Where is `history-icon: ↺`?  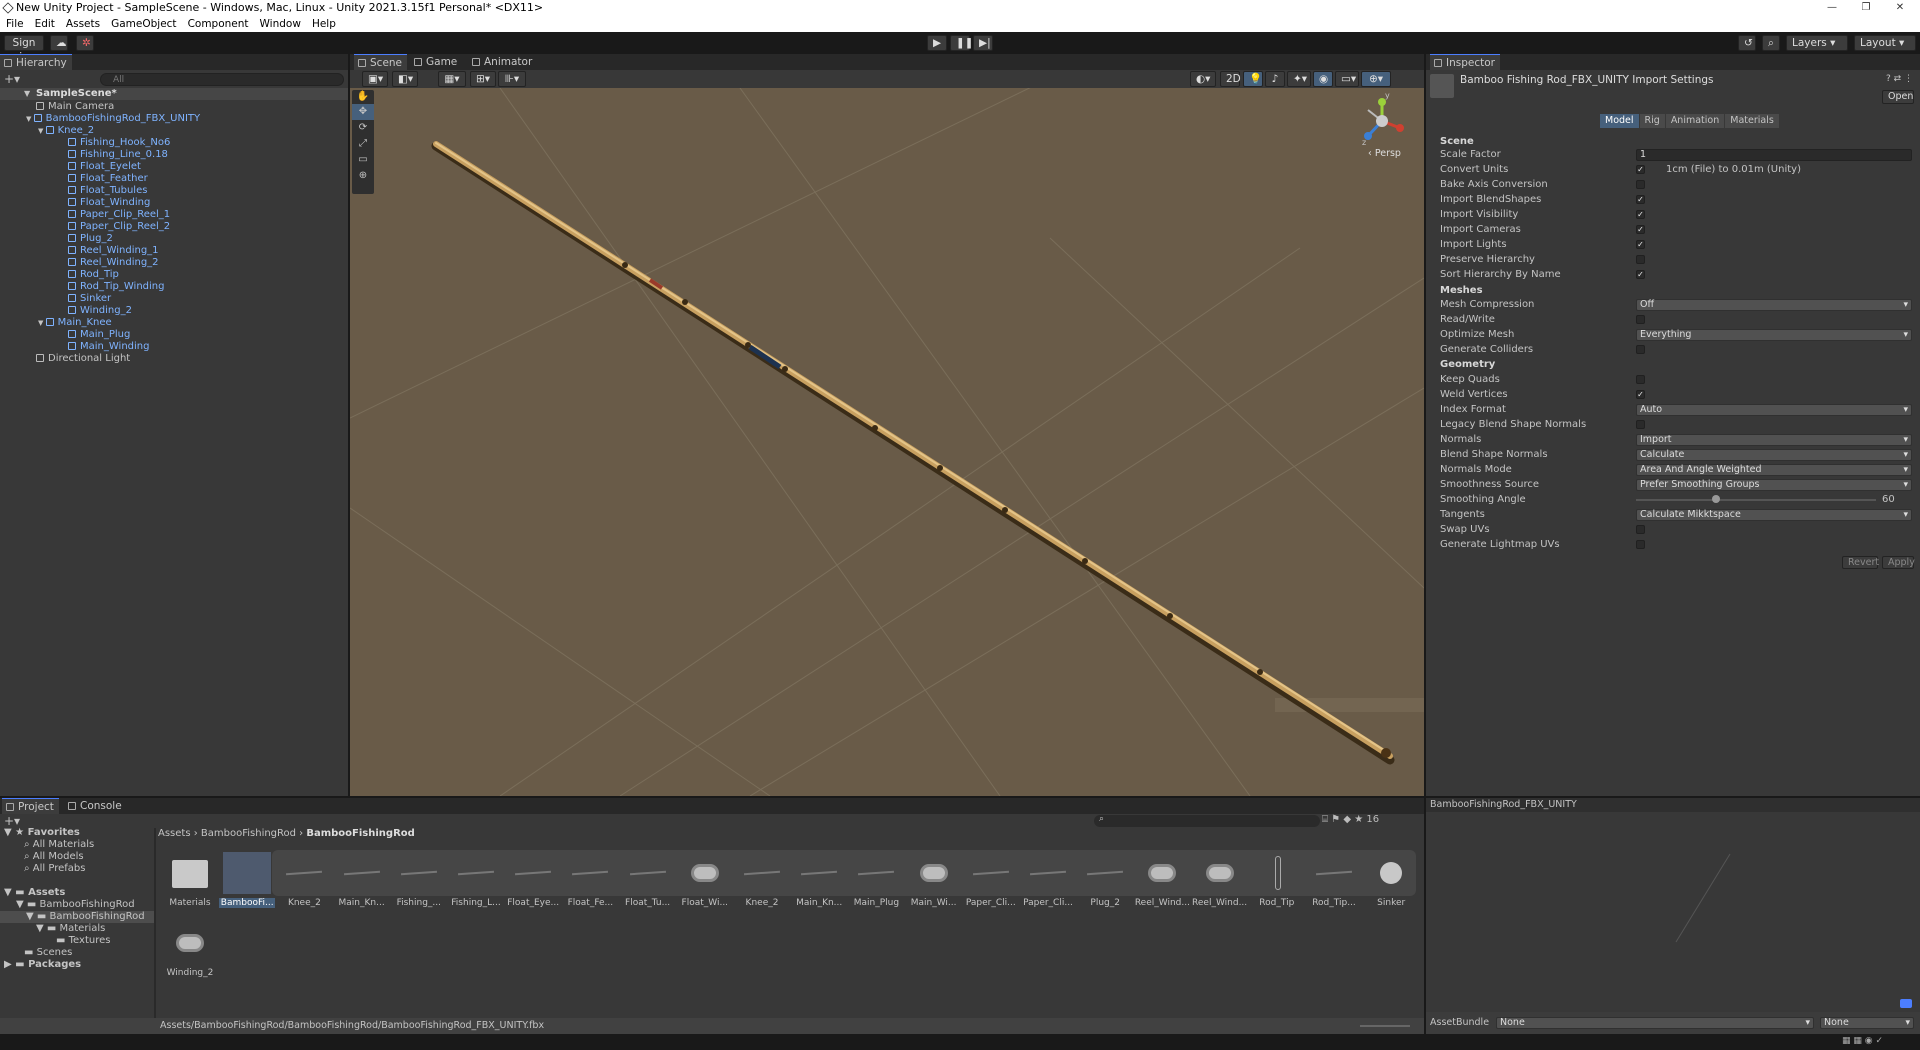 history-icon: ↺ is located at coordinates (1747, 43).